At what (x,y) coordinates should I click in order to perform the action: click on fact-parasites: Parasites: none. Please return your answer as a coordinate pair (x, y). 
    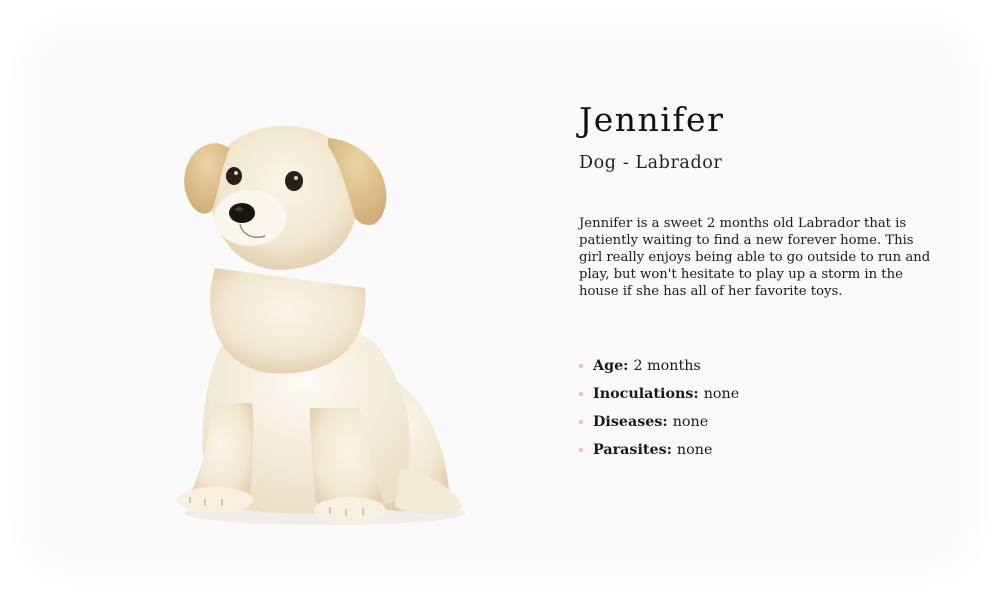
    Looking at the image, I should click on (659, 452).